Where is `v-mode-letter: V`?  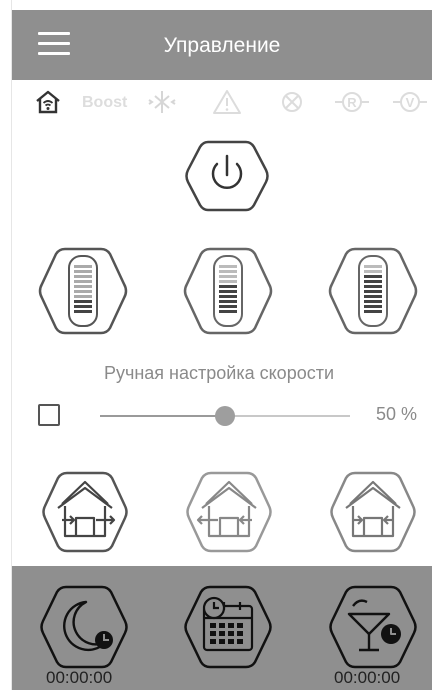
v-mode-letter: V is located at coordinates (410, 102).